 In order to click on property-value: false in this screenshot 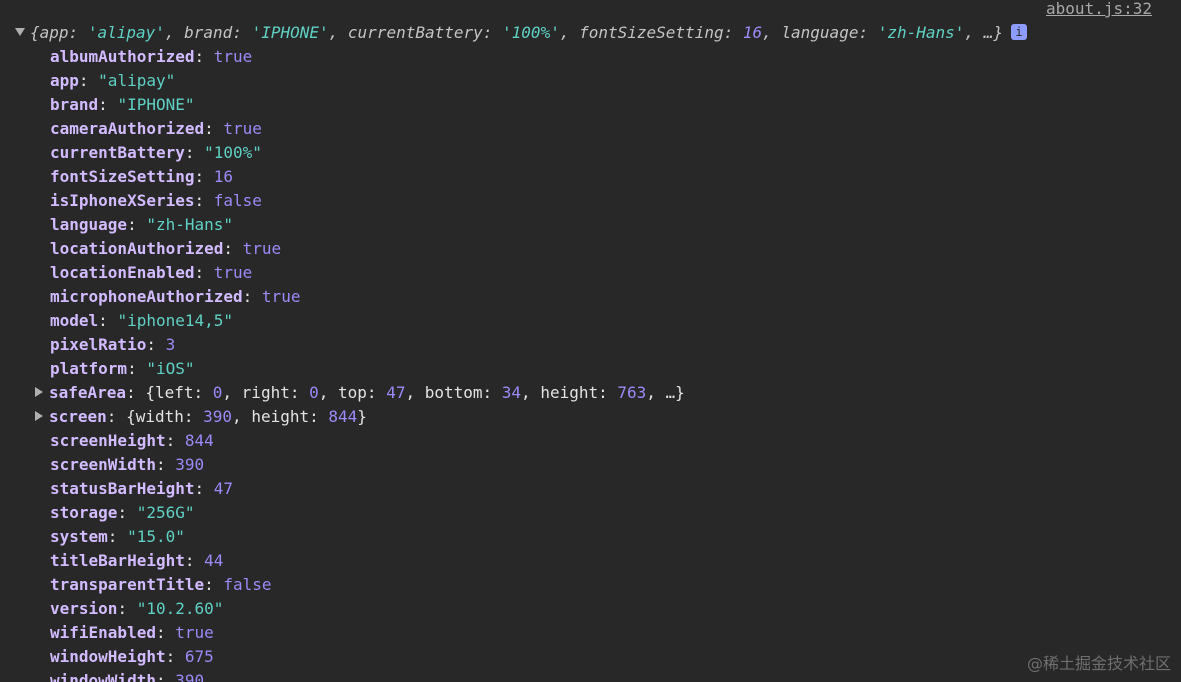, I will do `click(237, 200)`.